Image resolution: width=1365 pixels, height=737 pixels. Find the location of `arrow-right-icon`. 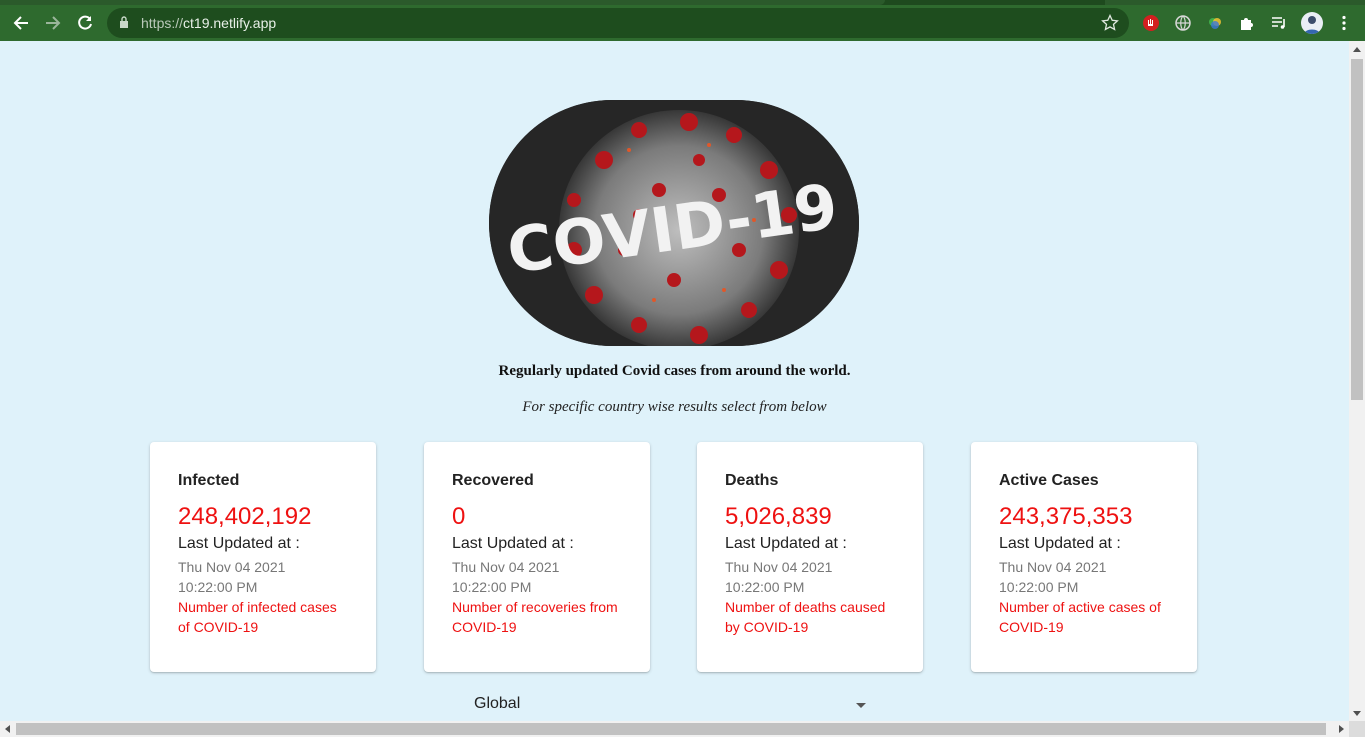

arrow-right-icon is located at coordinates (53, 23).